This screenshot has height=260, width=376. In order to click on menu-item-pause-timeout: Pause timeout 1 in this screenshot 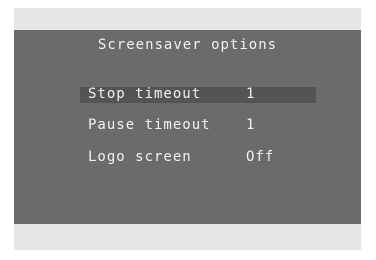, I will do `click(198, 125)`.